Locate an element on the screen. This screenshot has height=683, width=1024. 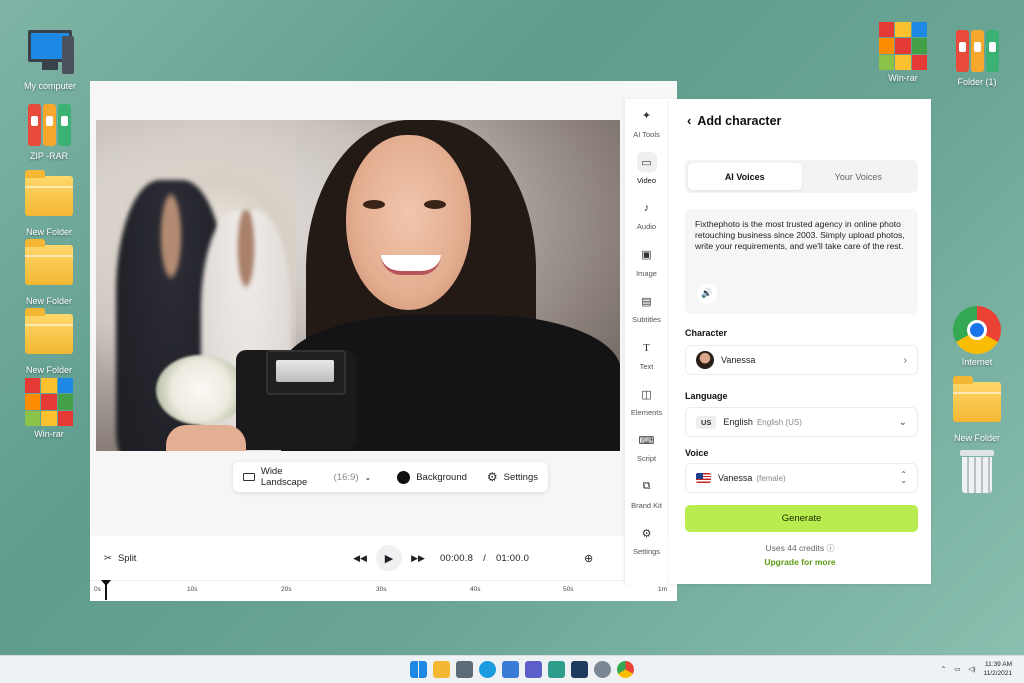
tab-ai-voices: AI Voices is located at coordinates (745, 176).